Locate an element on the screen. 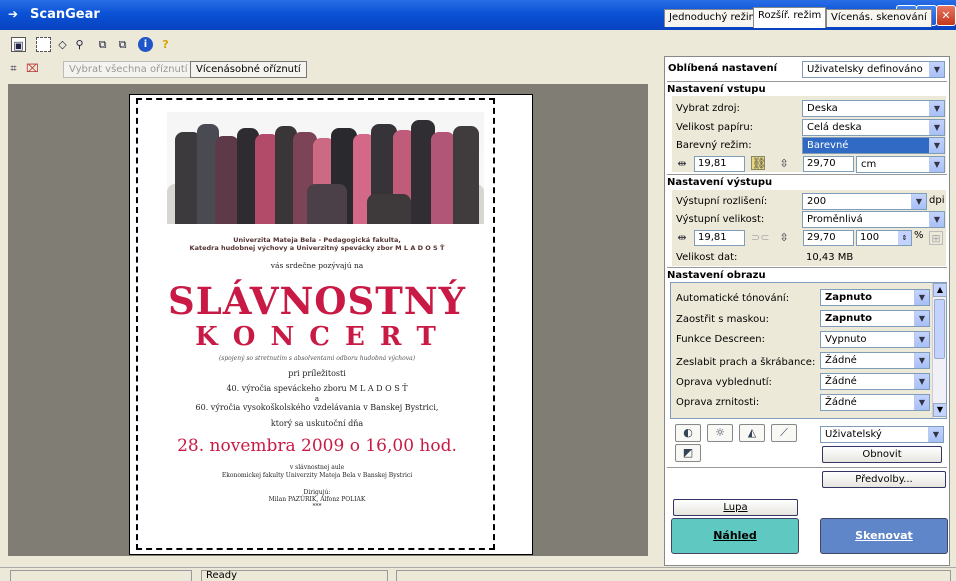 The width and height of the screenshot is (956, 581). output-width-field: 19,81 is located at coordinates (719, 238).